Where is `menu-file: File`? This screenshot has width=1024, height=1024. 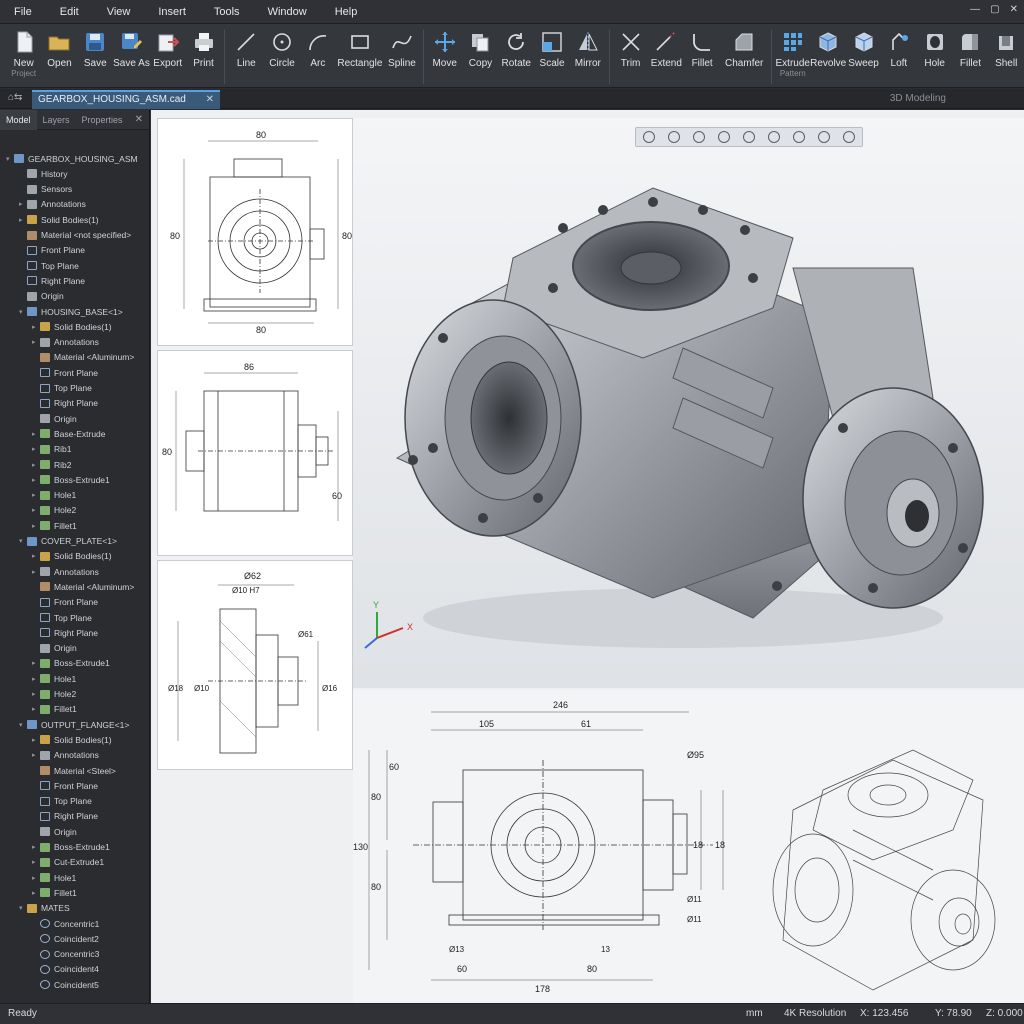 menu-file: File is located at coordinates (23, 12).